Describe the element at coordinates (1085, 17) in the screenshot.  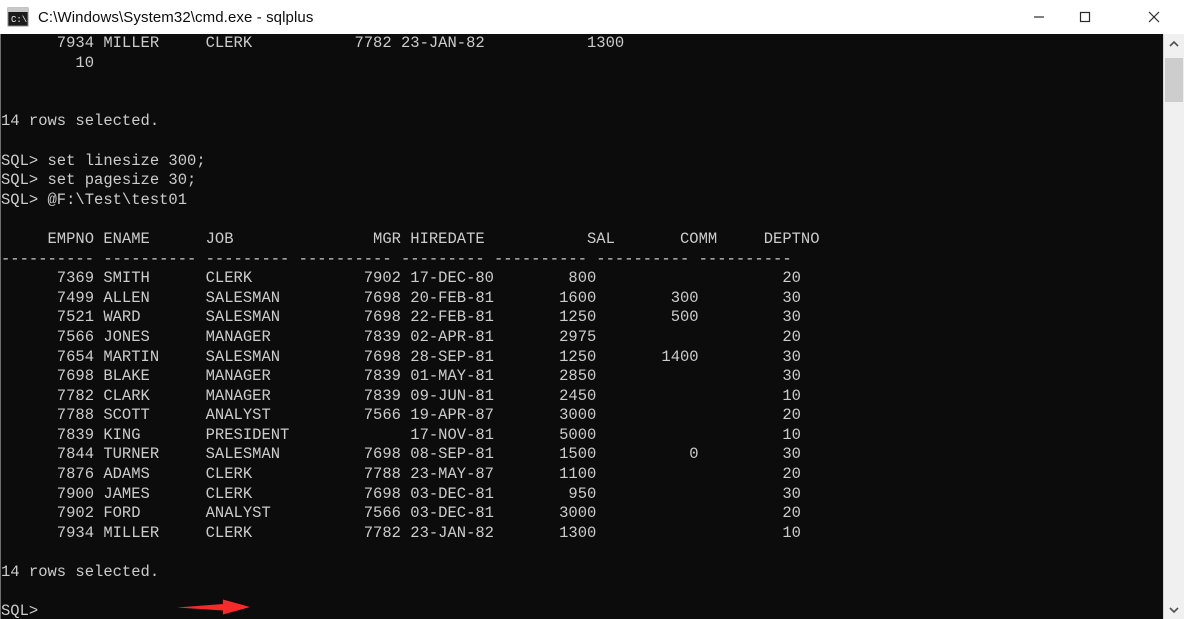
I see `maximize-button` at that location.